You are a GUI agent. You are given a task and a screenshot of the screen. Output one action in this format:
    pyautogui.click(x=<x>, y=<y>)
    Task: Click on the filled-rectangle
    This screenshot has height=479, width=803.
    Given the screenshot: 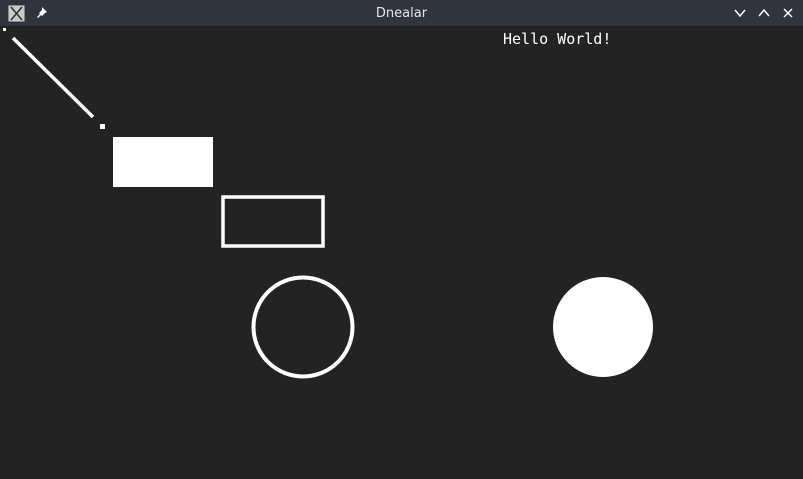 What is the action you would take?
    pyautogui.click(x=163, y=162)
    